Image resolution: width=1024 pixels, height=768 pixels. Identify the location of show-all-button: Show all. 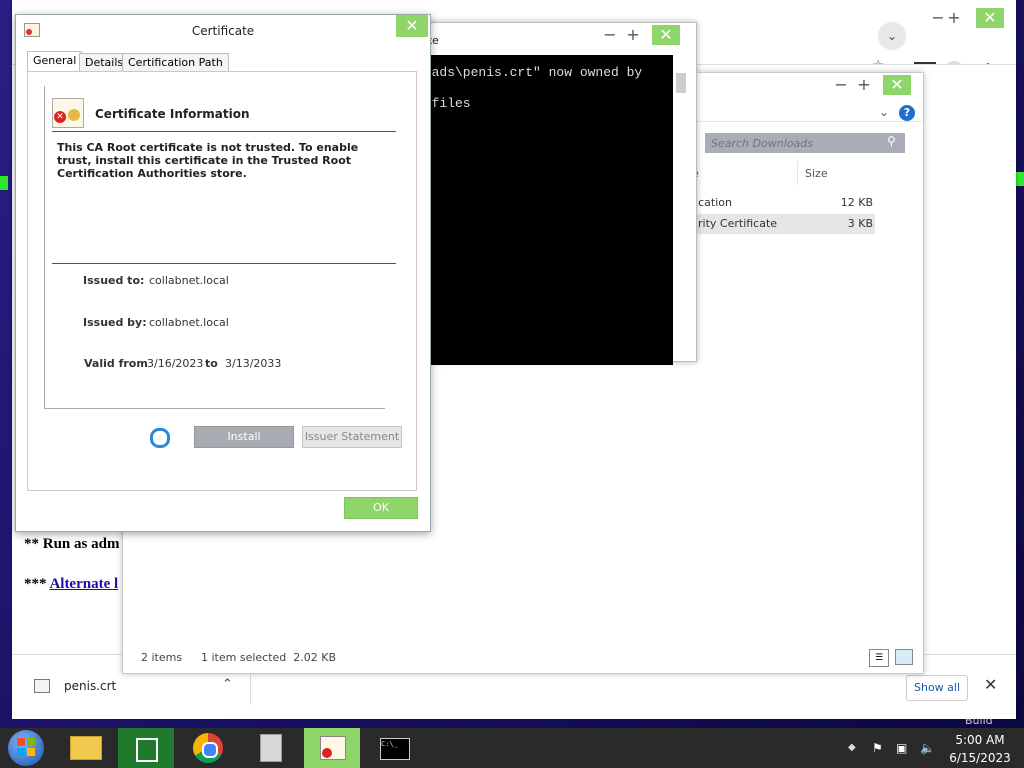
(937, 688).